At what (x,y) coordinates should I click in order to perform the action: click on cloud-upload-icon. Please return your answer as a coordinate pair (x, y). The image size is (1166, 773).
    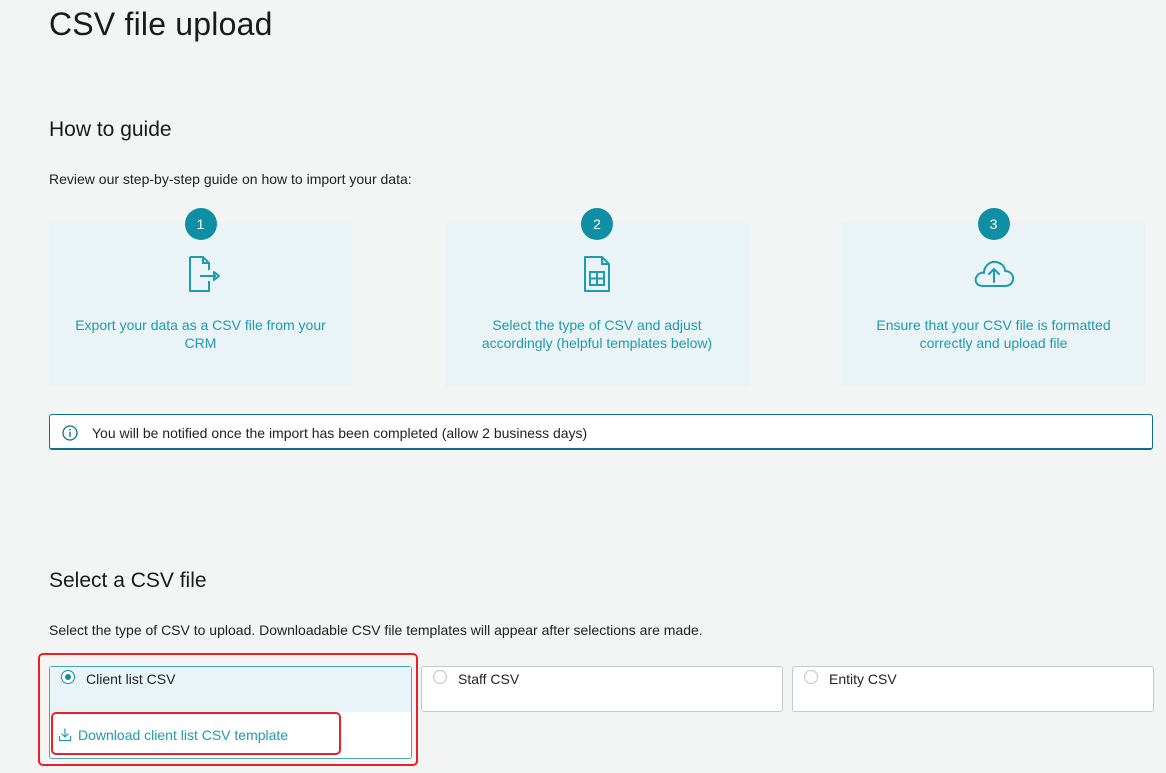
    Looking at the image, I should click on (994, 273).